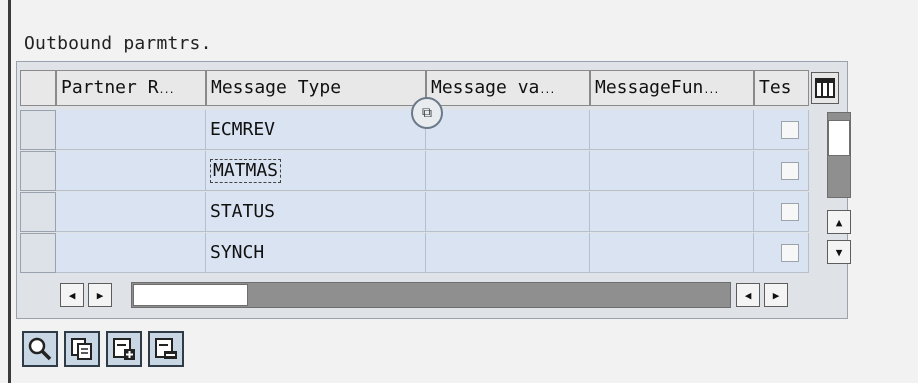 The height and width of the screenshot is (383, 918). Describe the element at coordinates (38, 88) in the screenshot. I see `select-all-header` at that location.